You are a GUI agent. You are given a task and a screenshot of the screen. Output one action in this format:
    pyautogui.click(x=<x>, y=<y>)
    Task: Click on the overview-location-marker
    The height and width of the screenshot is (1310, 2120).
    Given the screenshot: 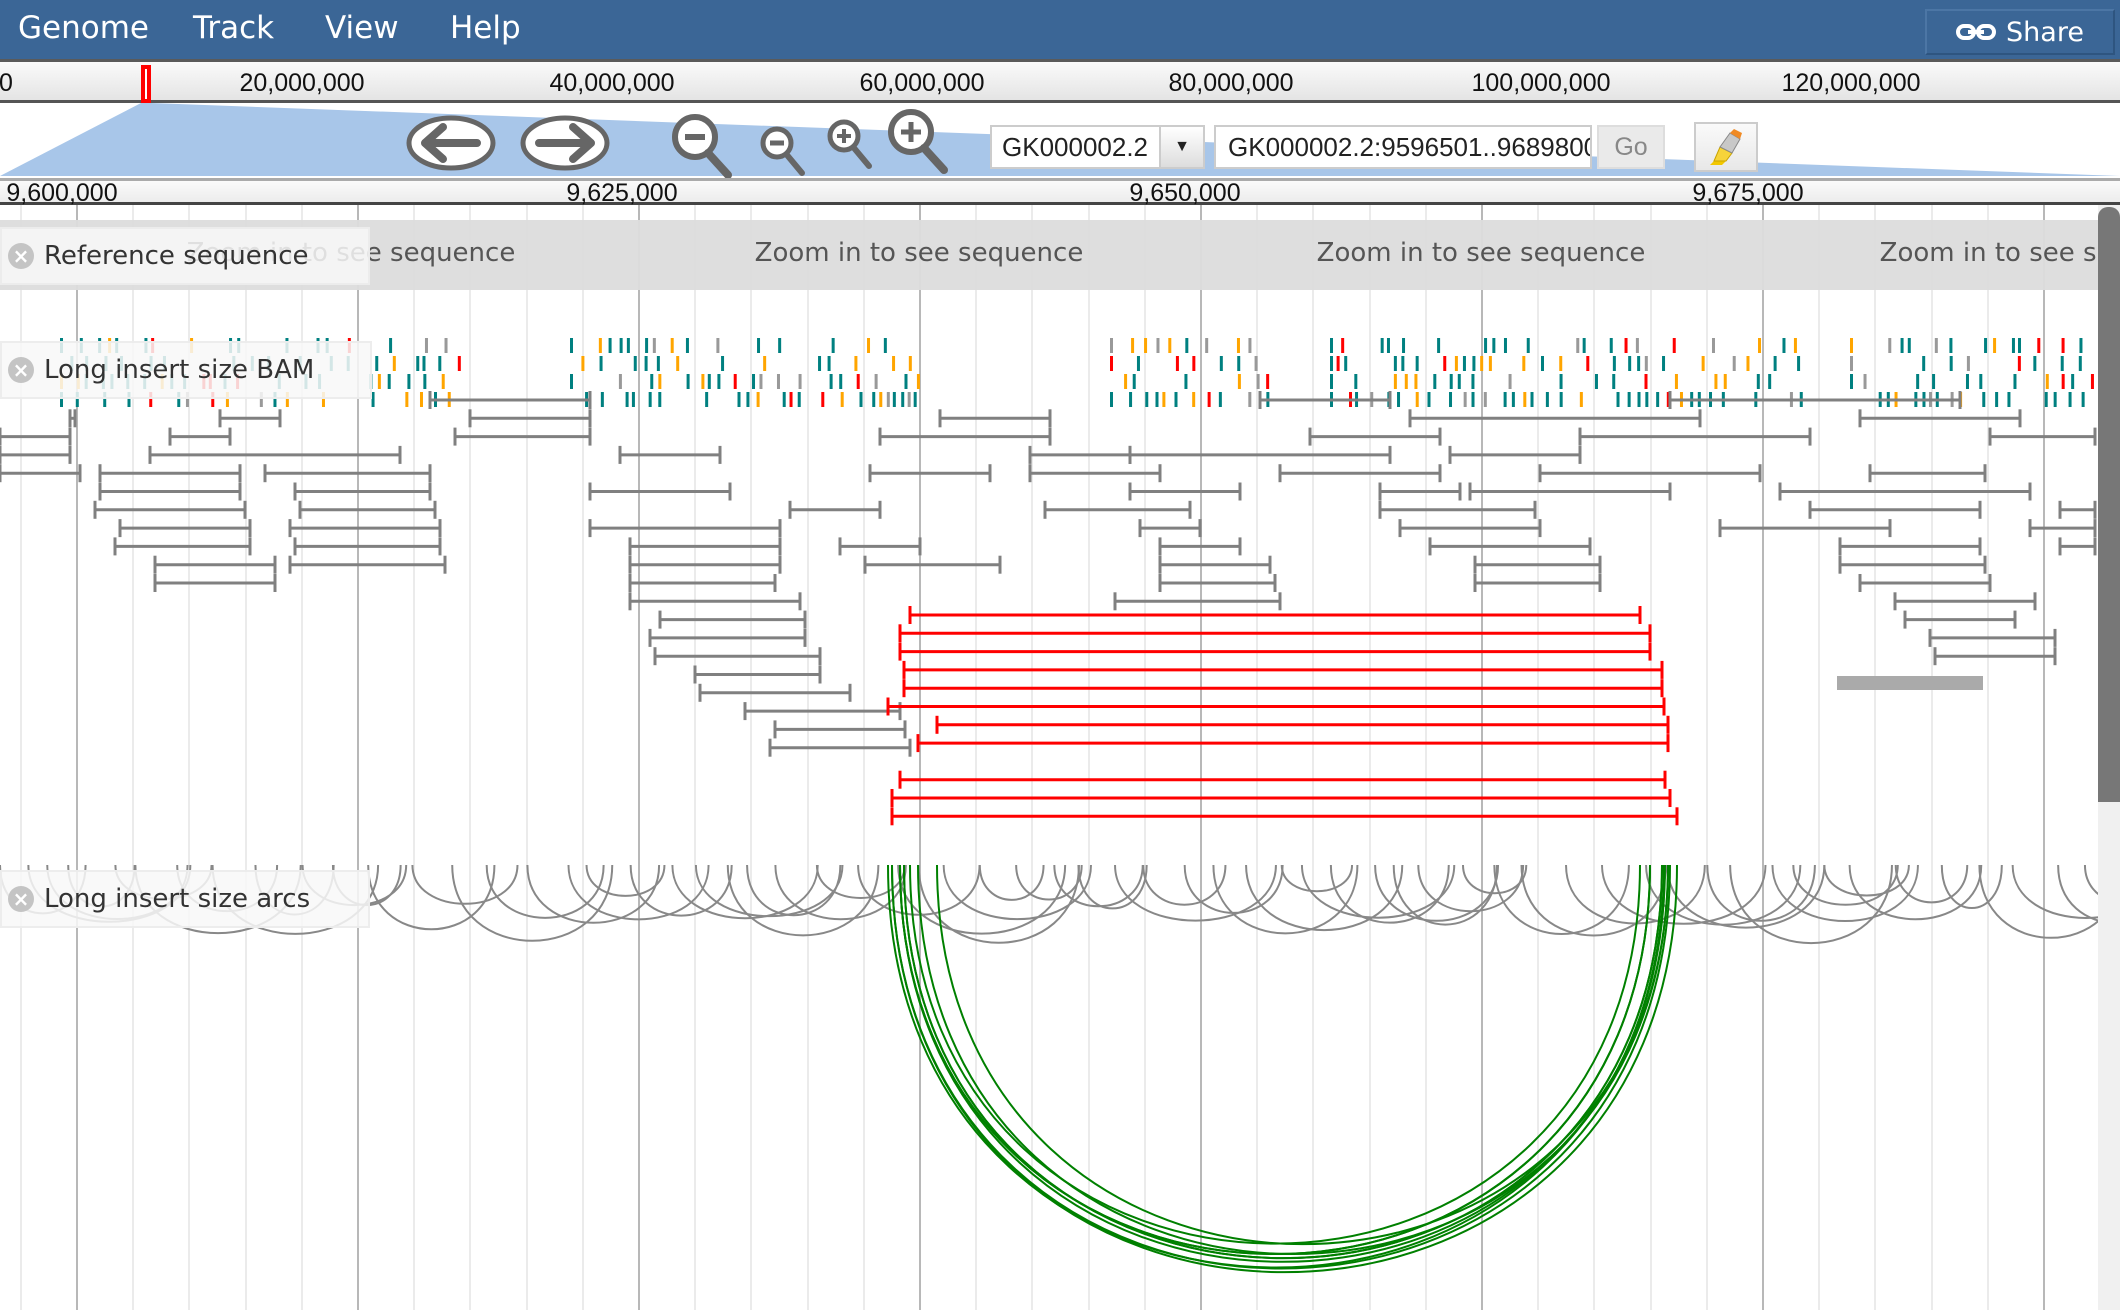 What is the action you would take?
    pyautogui.click(x=146, y=84)
    